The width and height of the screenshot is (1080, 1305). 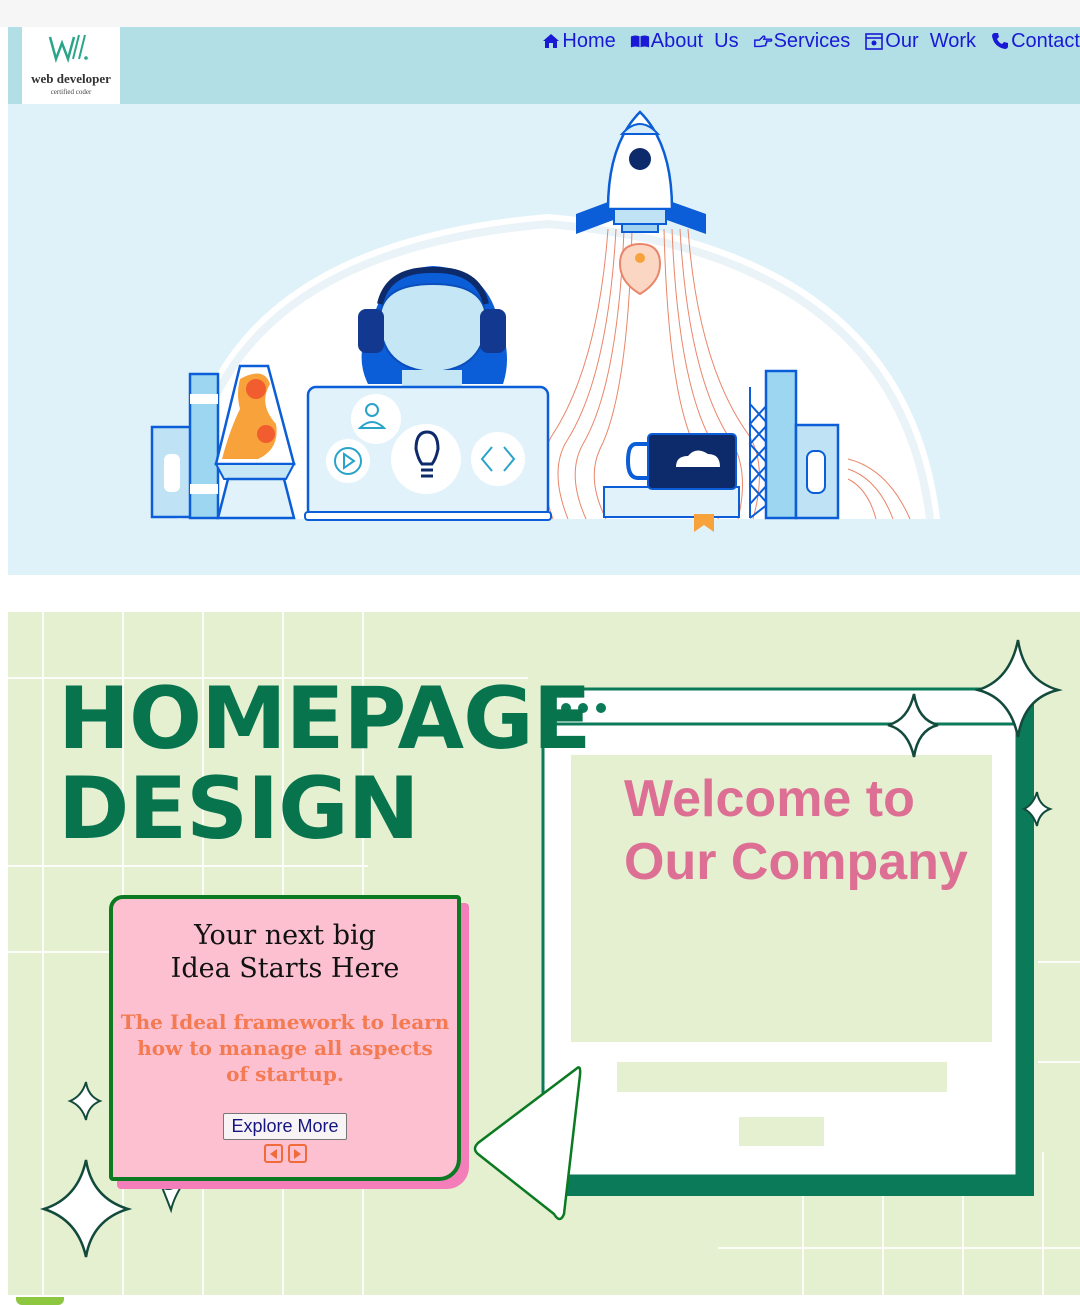 I want to click on nav-home-label: Home, so click(x=589, y=40).